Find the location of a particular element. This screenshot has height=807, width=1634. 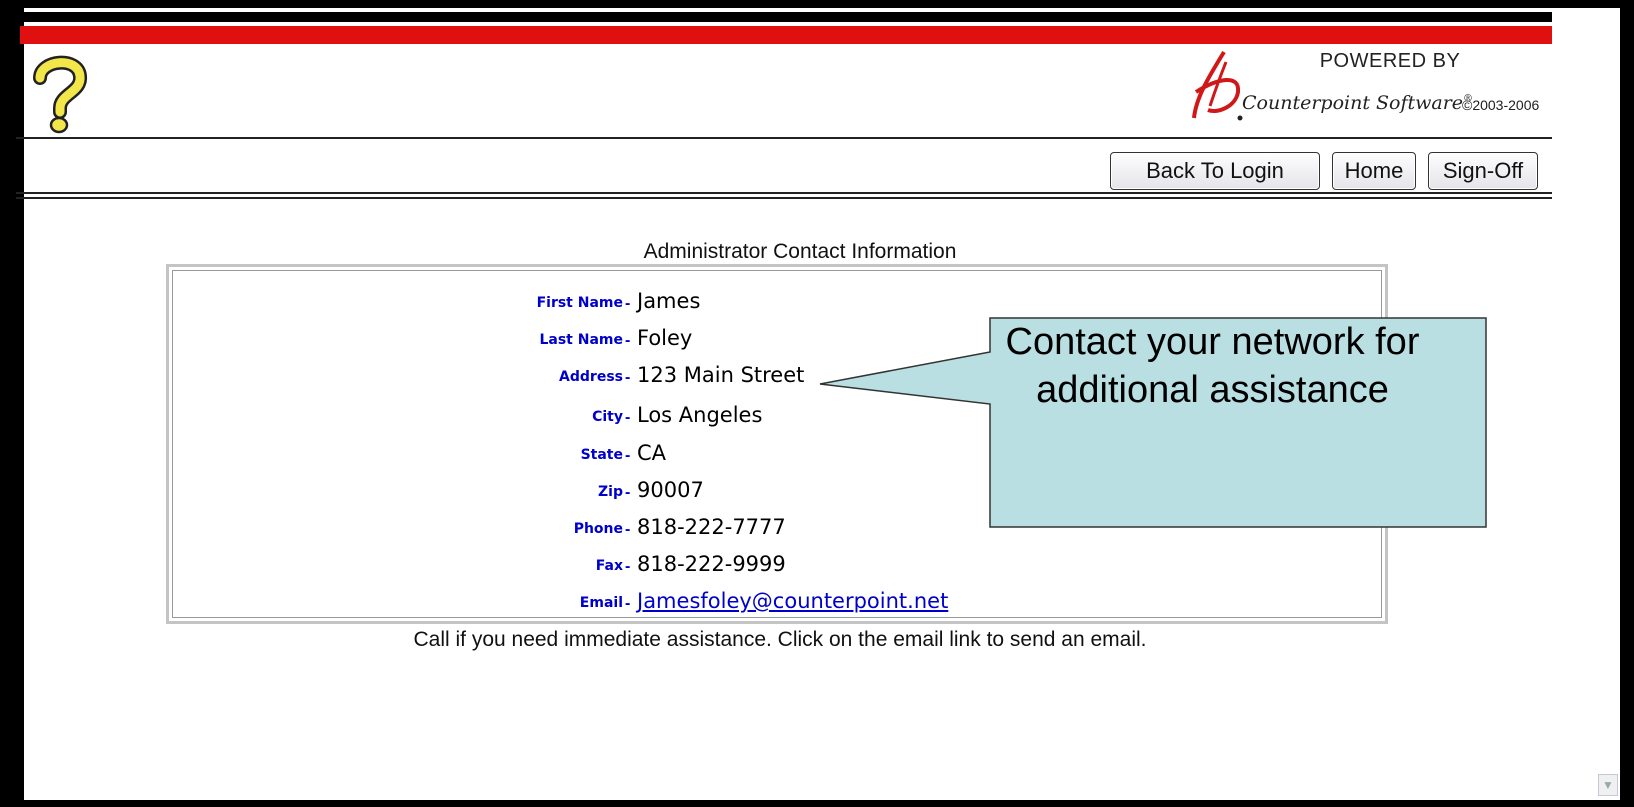

counterpoint-wordmark: Counterpoint Software® is located at coordinates (1357, 103).